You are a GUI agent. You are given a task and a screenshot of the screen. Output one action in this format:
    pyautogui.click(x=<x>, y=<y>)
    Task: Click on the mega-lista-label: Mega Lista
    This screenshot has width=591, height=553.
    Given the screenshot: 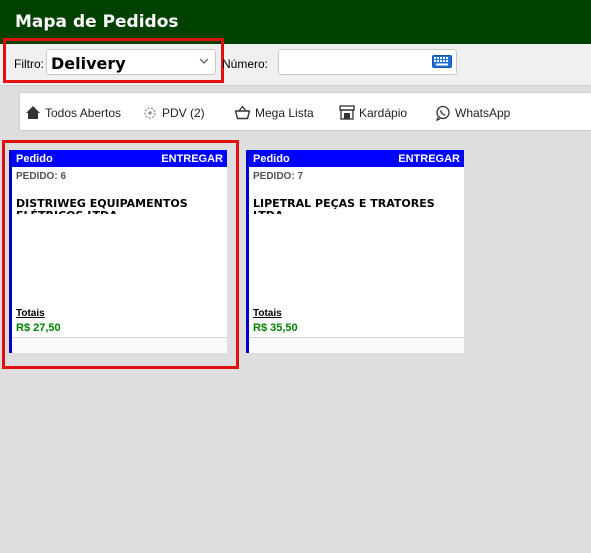 What is the action you would take?
    pyautogui.click(x=284, y=112)
    